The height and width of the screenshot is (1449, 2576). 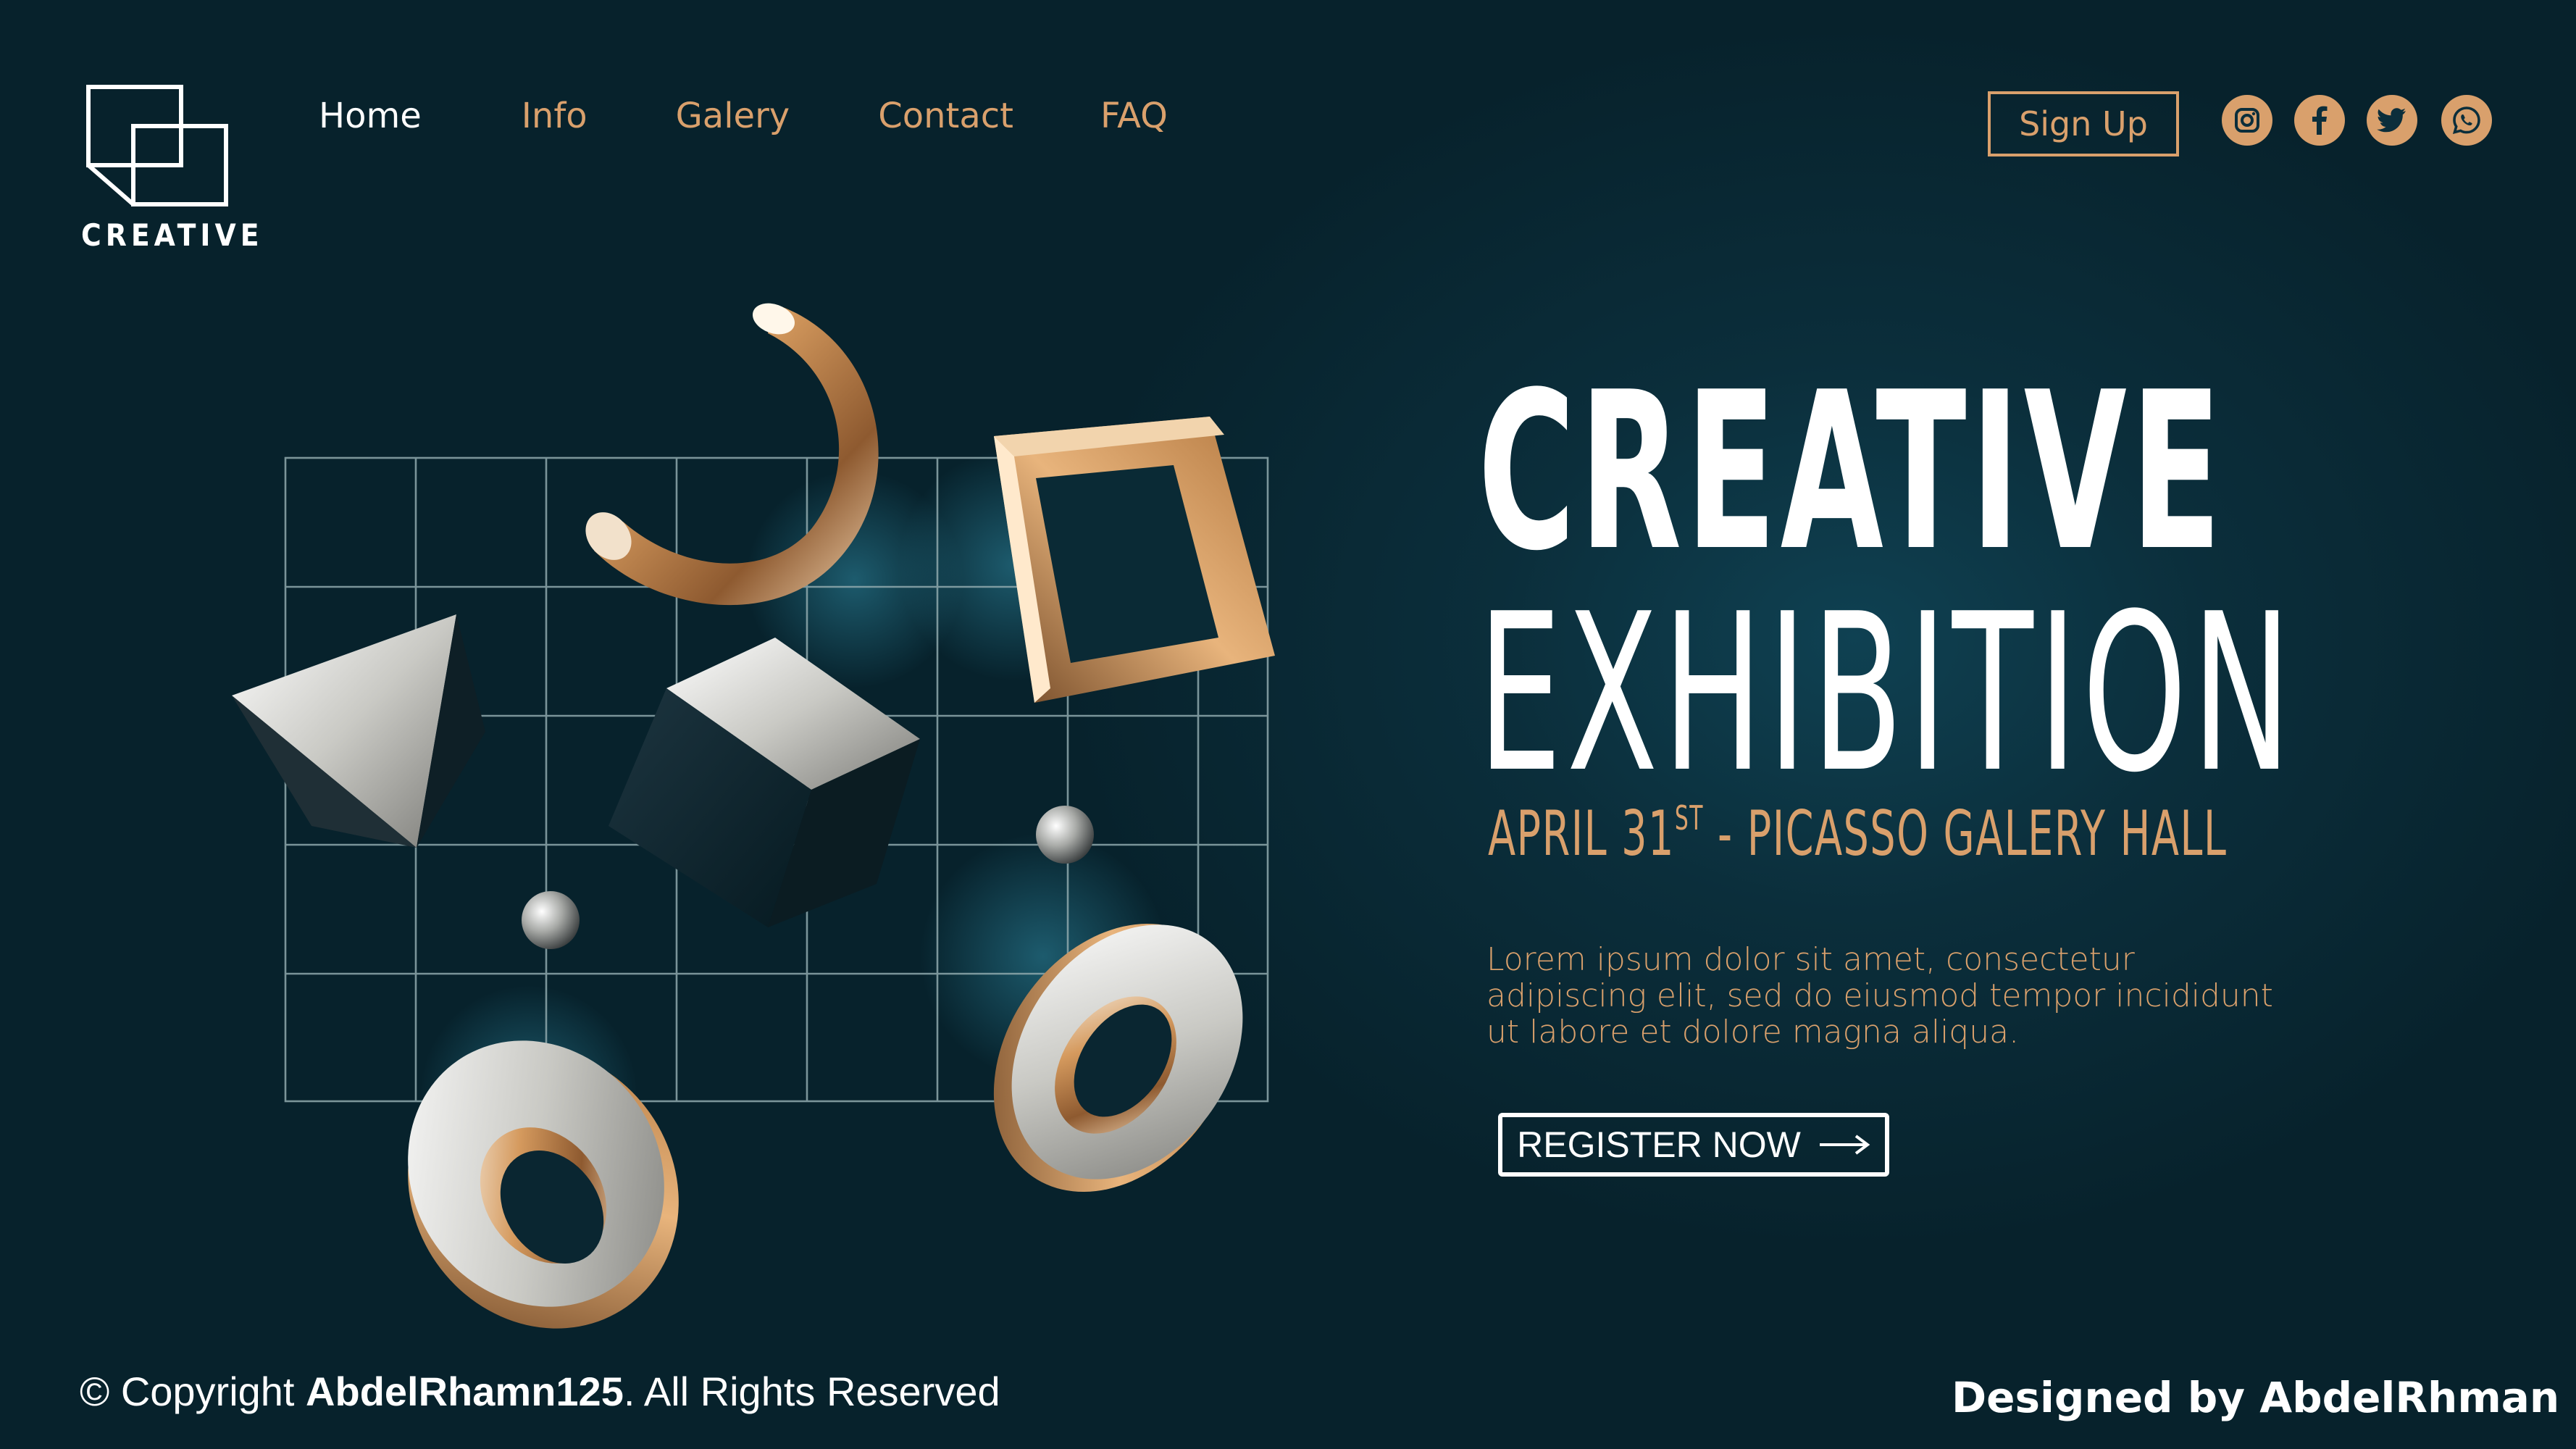 I want to click on nav-item-faq: FAQ, so click(x=1134, y=116).